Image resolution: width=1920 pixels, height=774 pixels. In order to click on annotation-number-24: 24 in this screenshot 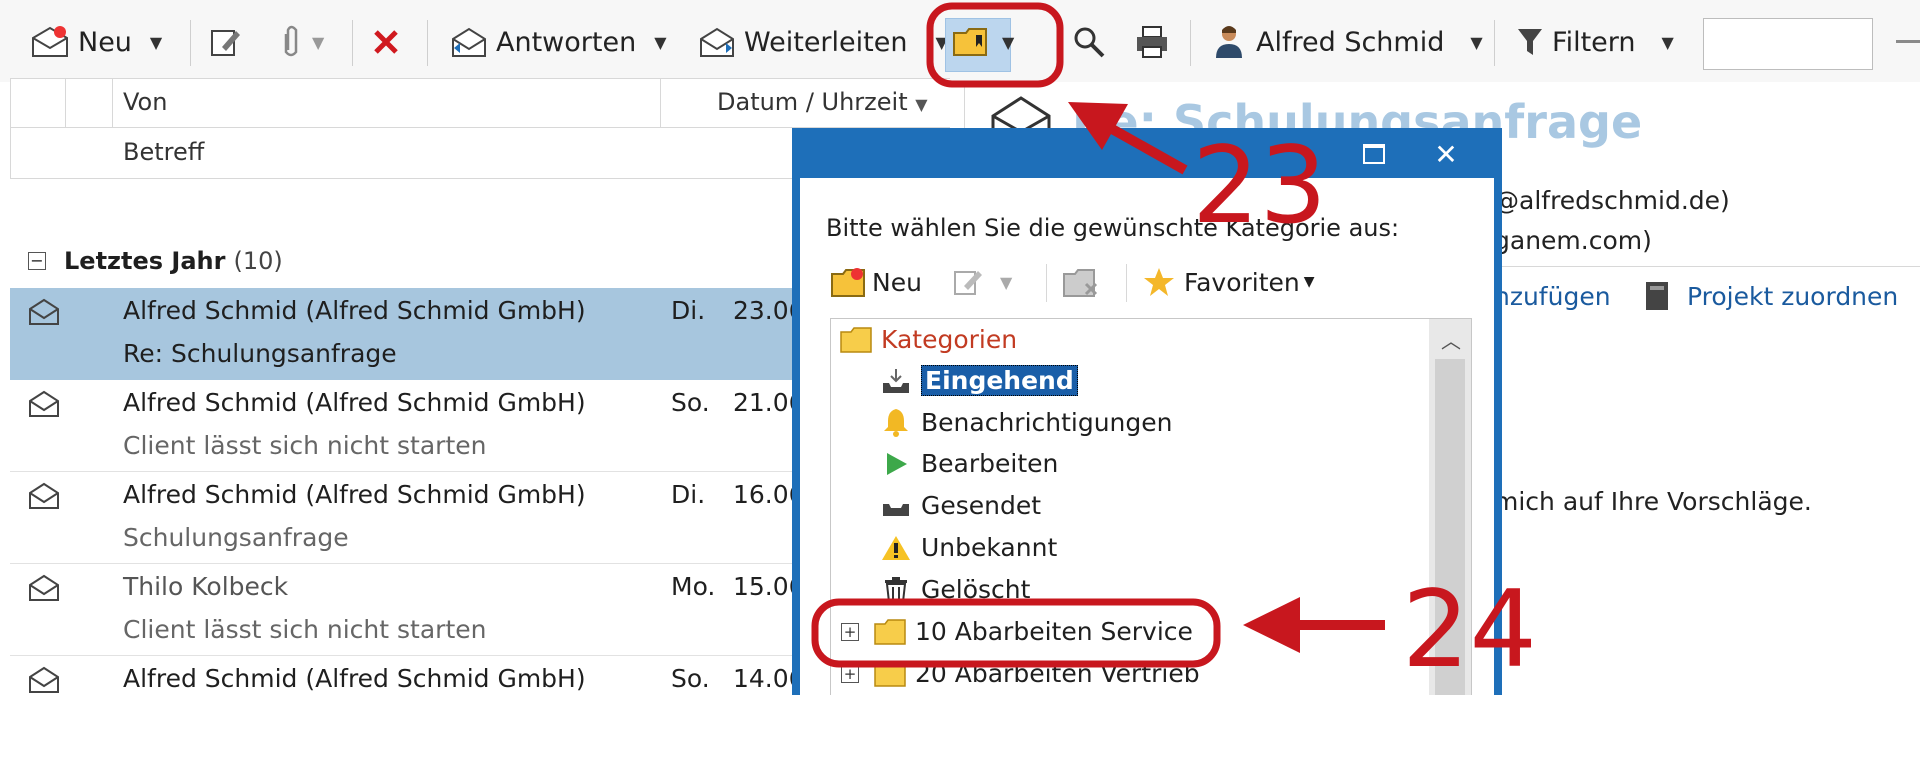, I will do `click(1469, 629)`.